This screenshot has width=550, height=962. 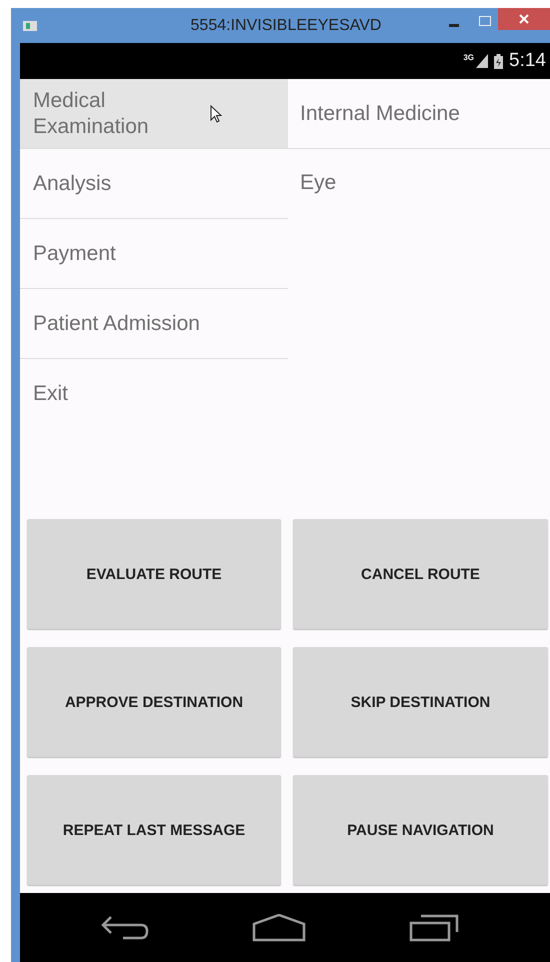 I want to click on action-button: REPEAT LAST MESSAGE, so click(x=154, y=830).